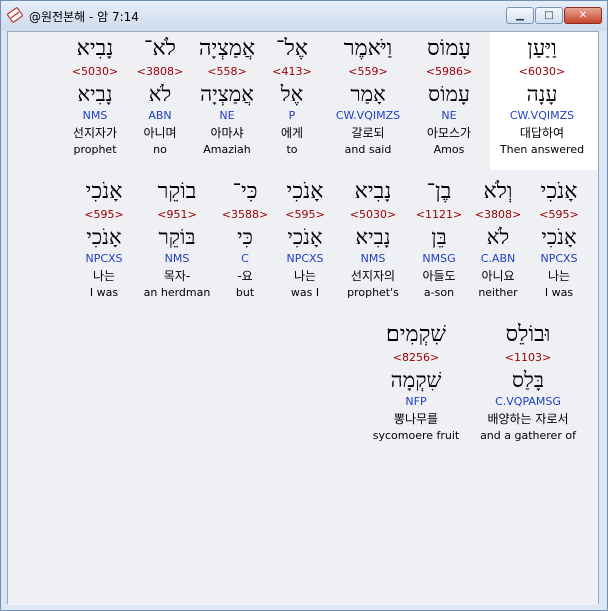 The image size is (608, 611). What do you see at coordinates (305, 239) in the screenshot?
I see `word-block: אָנֹכִי <595> אָנֹכִי NPCXS 나는 was I` at bounding box center [305, 239].